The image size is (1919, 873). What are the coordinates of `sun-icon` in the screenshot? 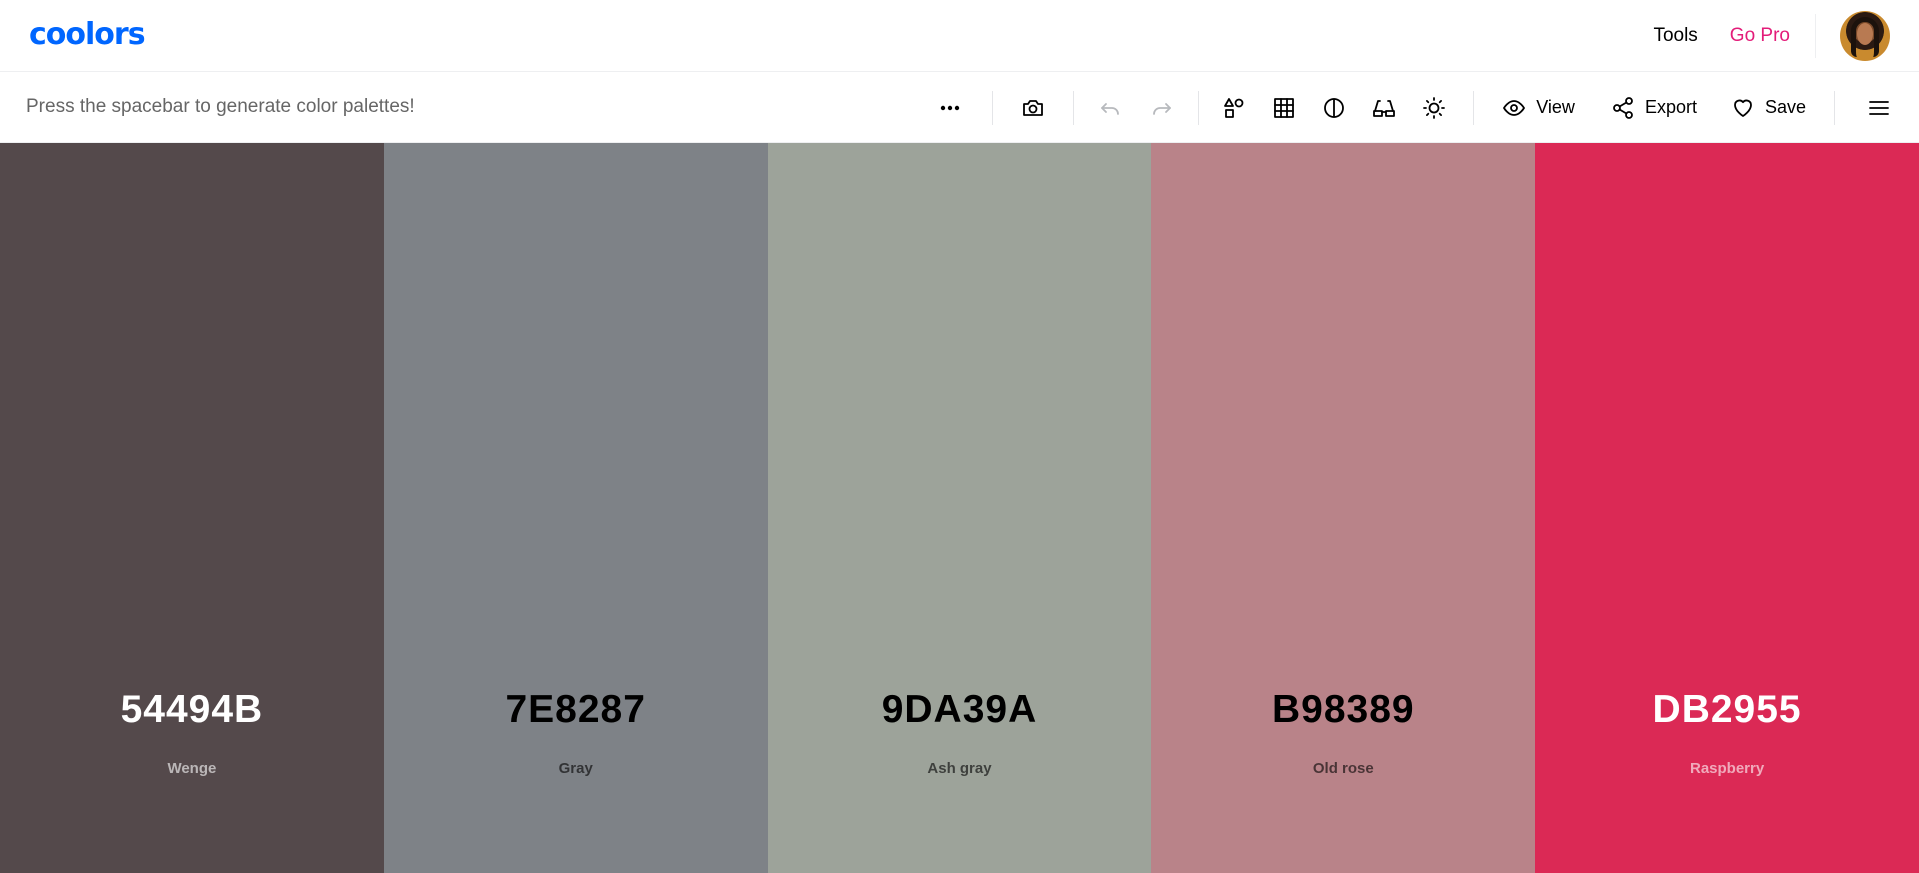 It's located at (1434, 107).